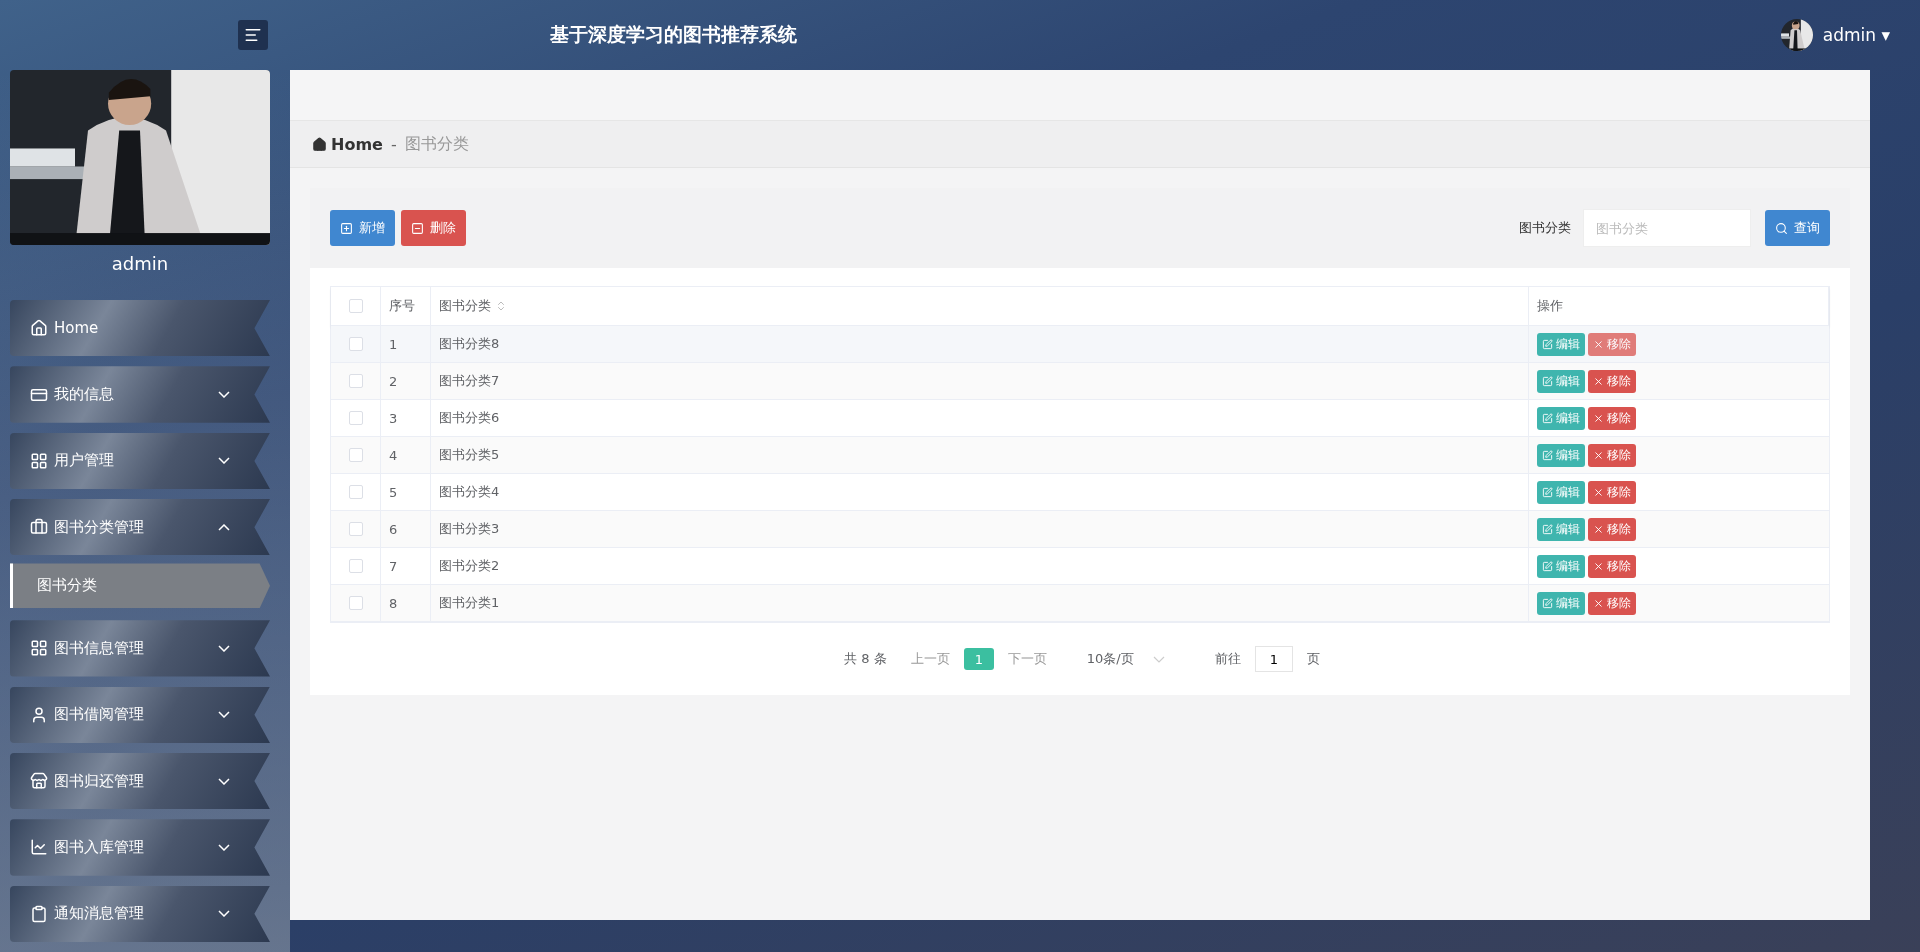 The image size is (1920, 952). I want to click on table-cell: 4, so click(406, 455).